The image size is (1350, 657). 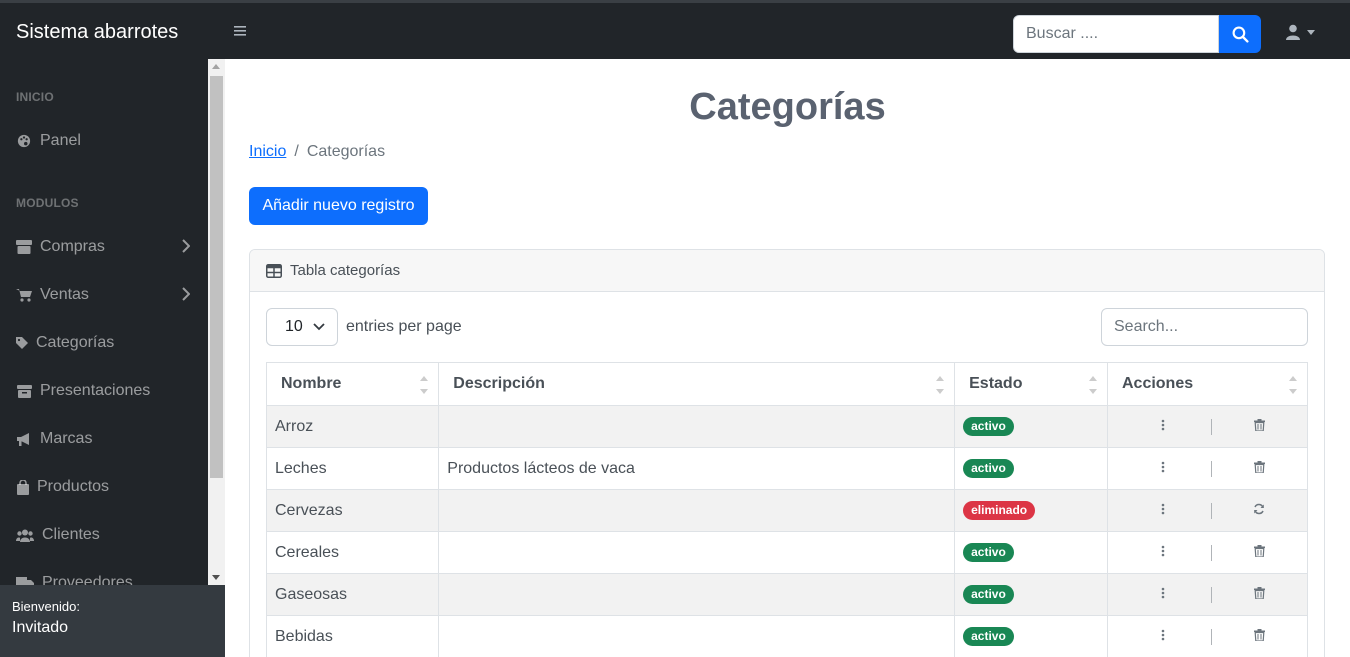 What do you see at coordinates (317, 152) in the screenshot?
I see `breadcrumb: Inicio / Categorías` at bounding box center [317, 152].